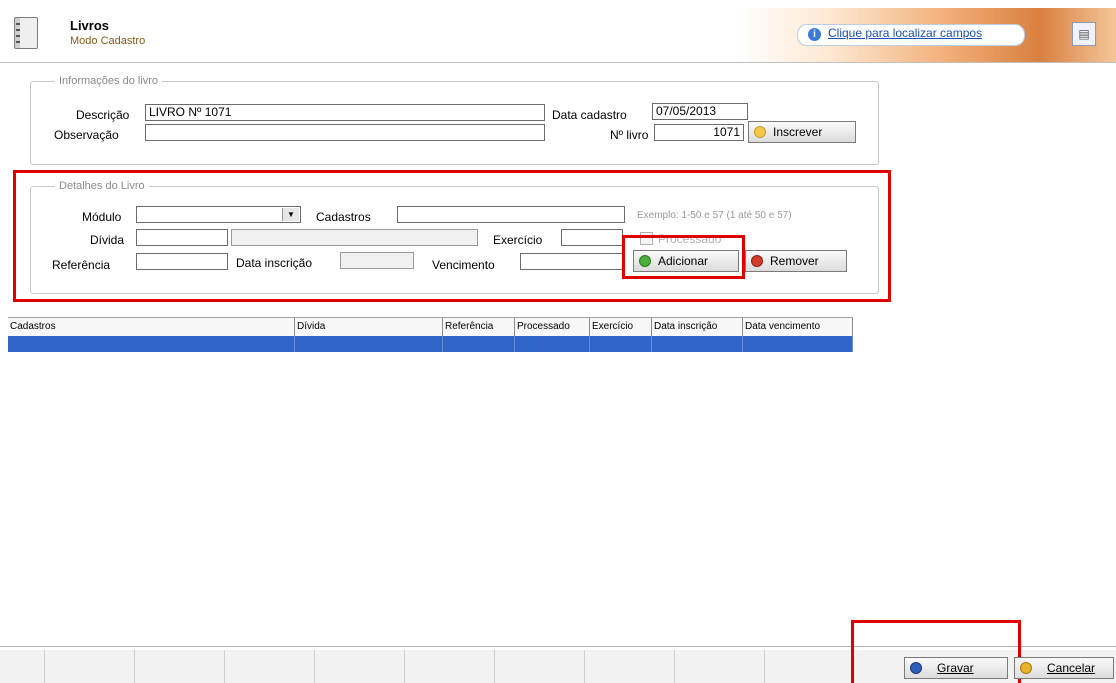 Image resolution: width=1116 pixels, height=683 pixels. I want to click on observacao-input, so click(345, 132).